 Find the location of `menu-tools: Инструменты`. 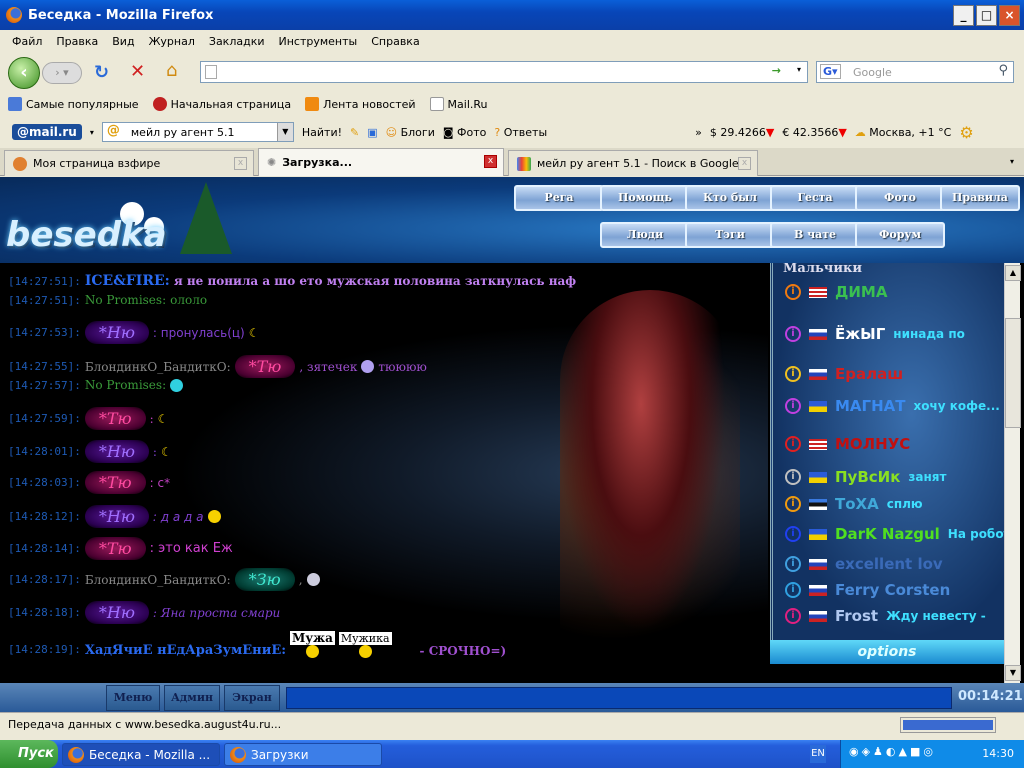

menu-tools: Инструменты is located at coordinates (318, 41).